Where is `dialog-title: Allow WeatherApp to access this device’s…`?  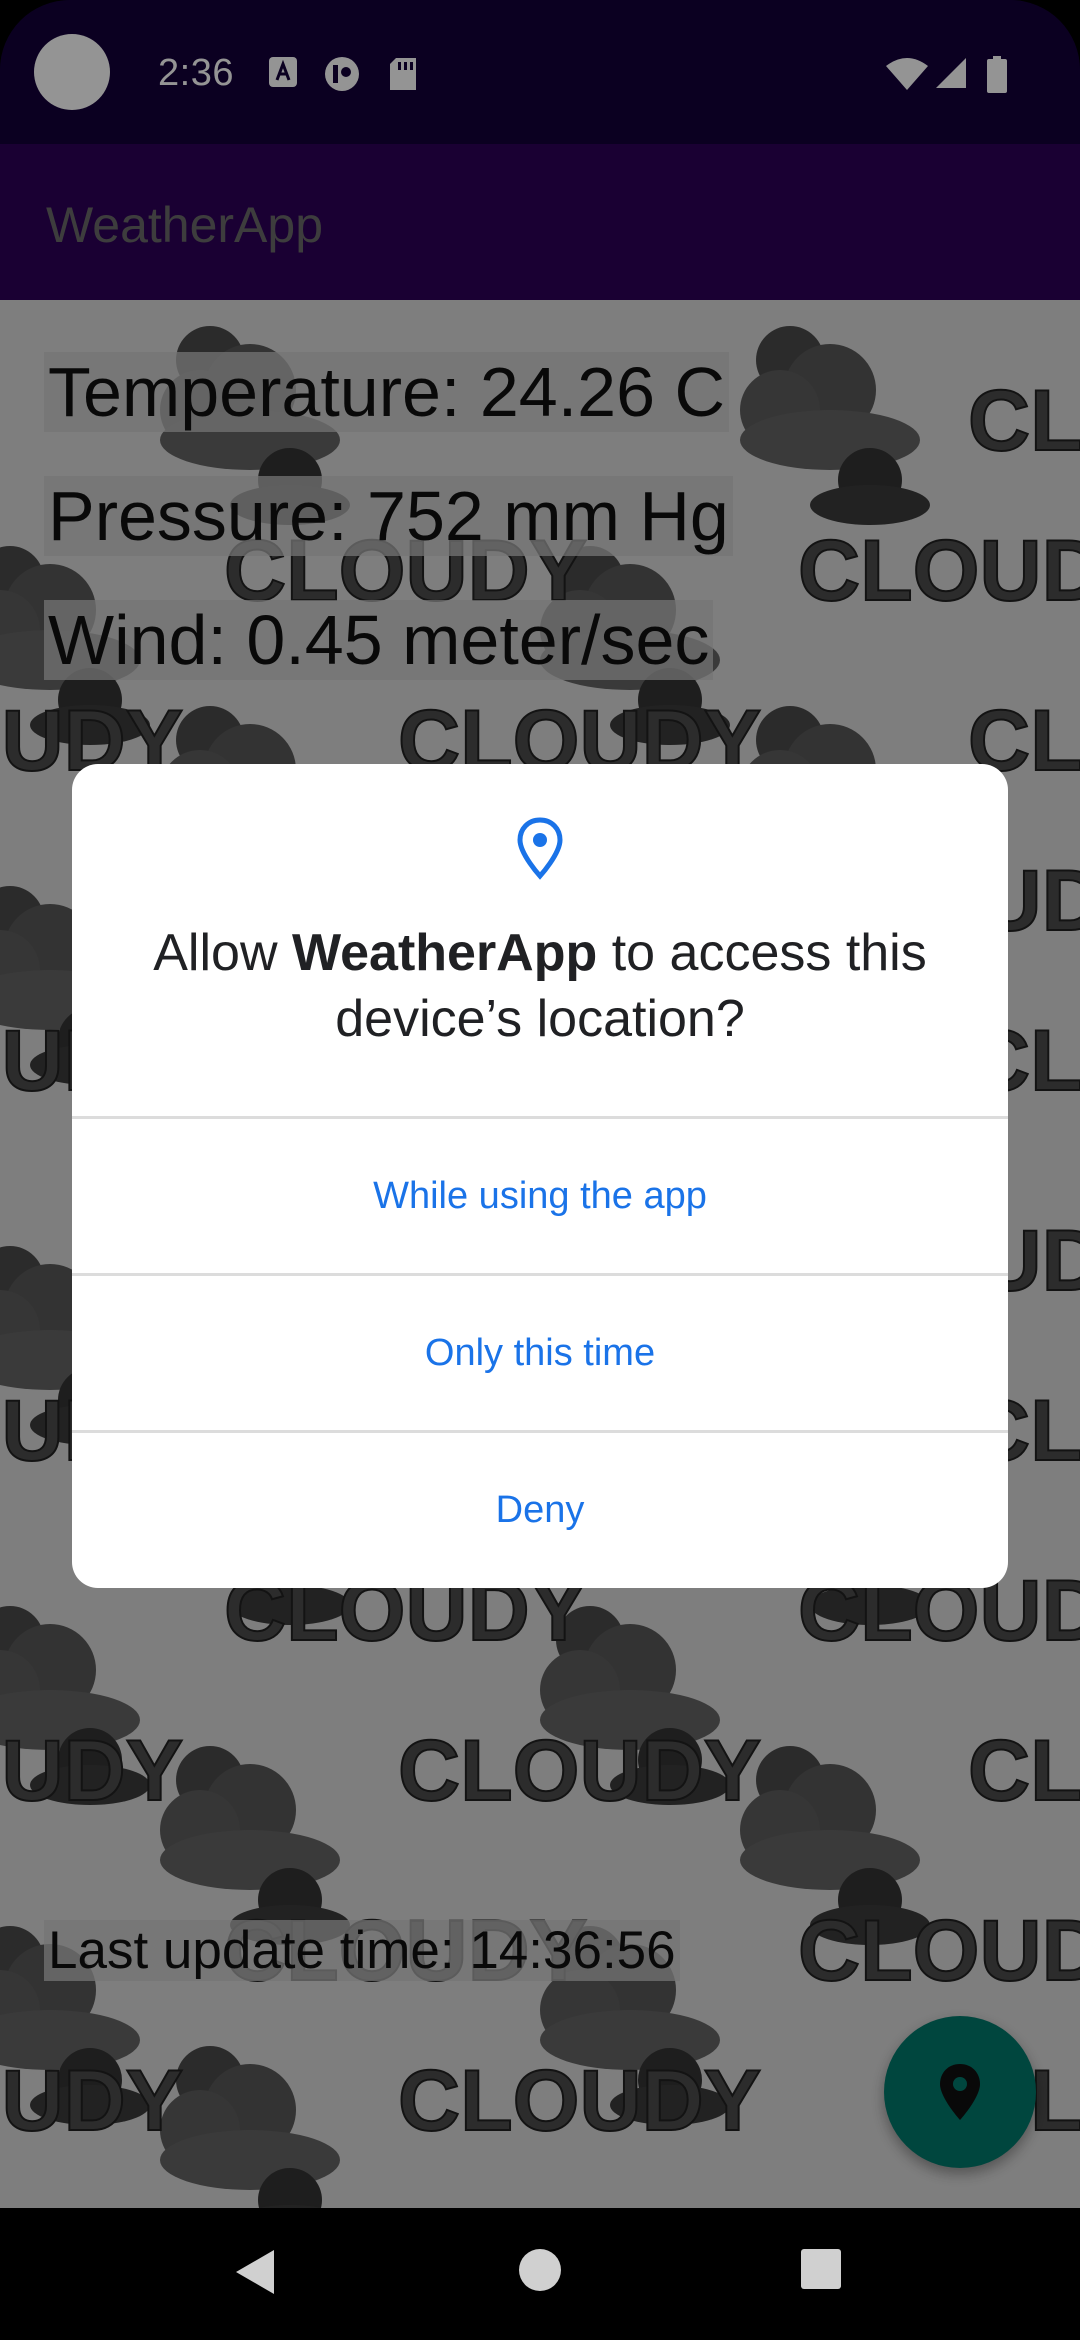
dialog-title: Allow WeatherApp to access this device’s… is located at coordinates (540, 986).